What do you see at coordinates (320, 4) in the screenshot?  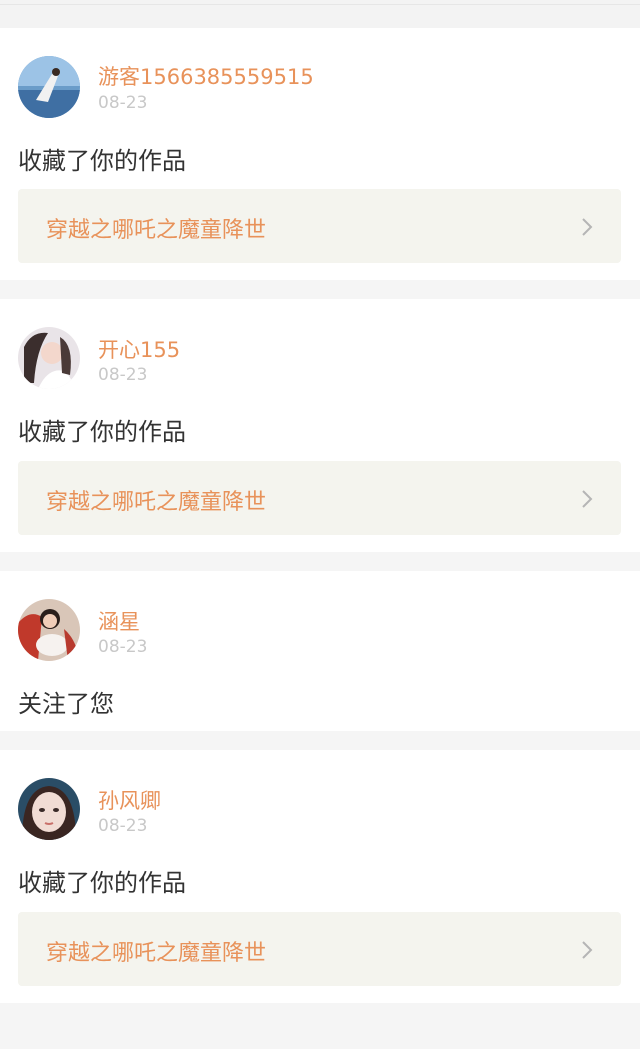 I see `divider` at bounding box center [320, 4].